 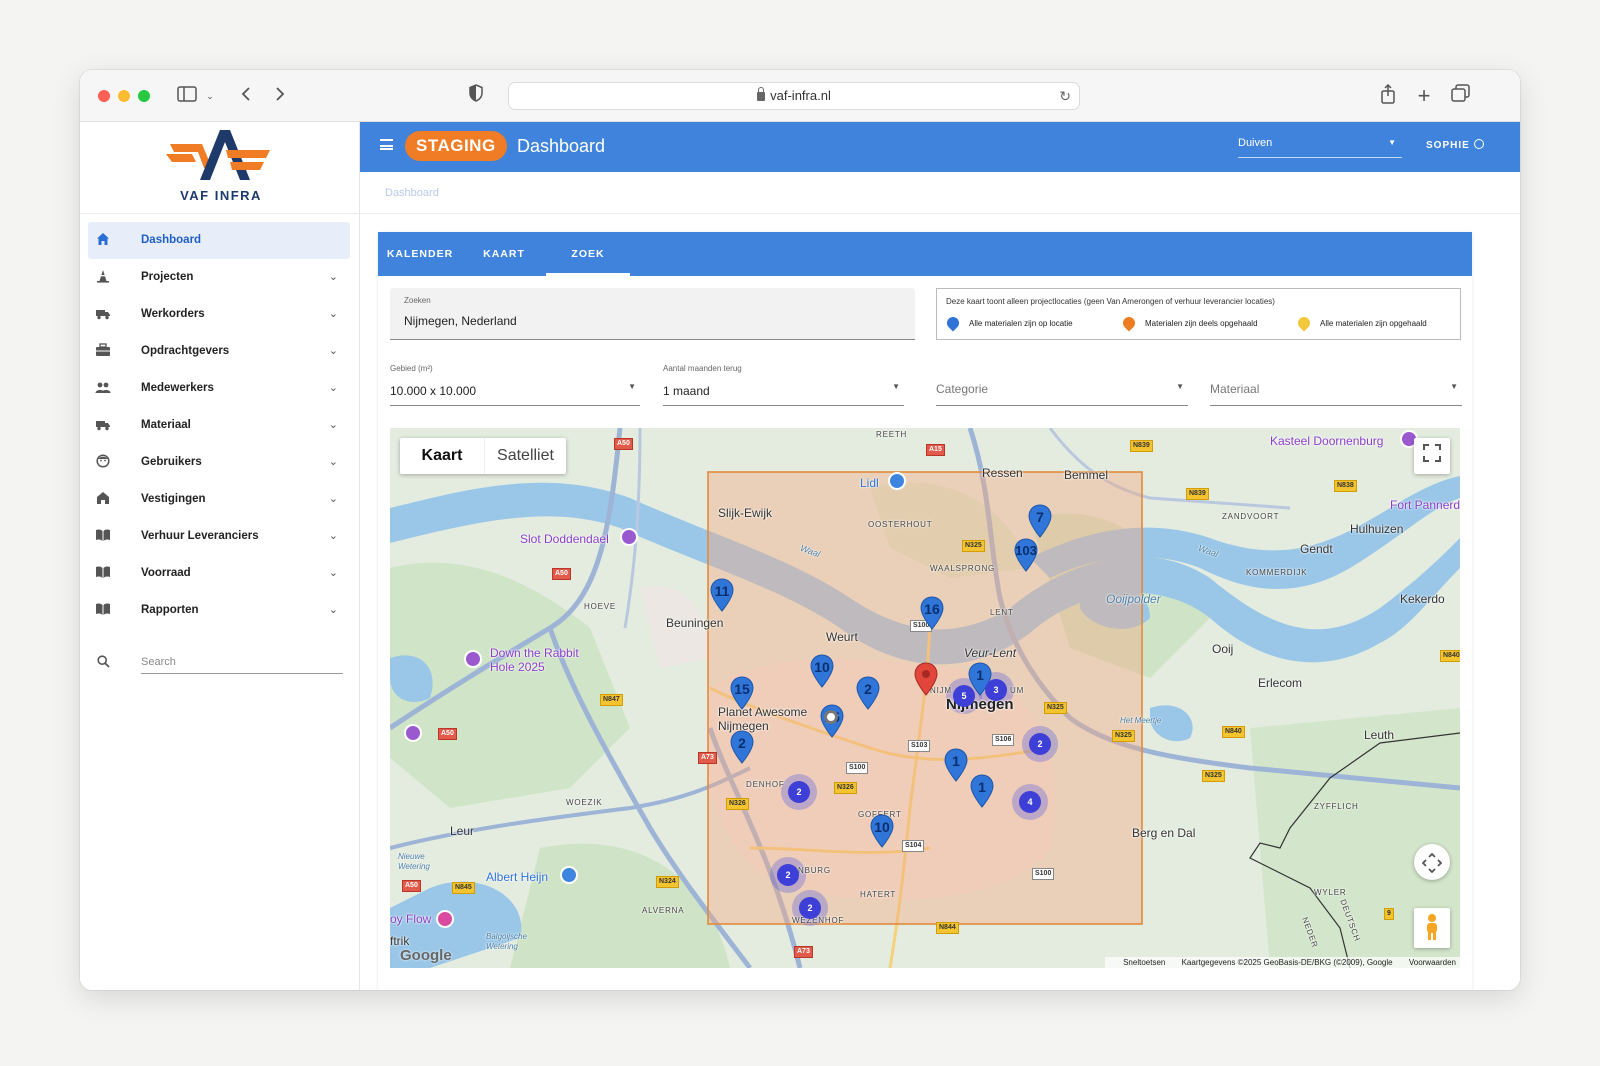 What do you see at coordinates (246, 96) in the screenshot?
I see `back-icon` at bounding box center [246, 96].